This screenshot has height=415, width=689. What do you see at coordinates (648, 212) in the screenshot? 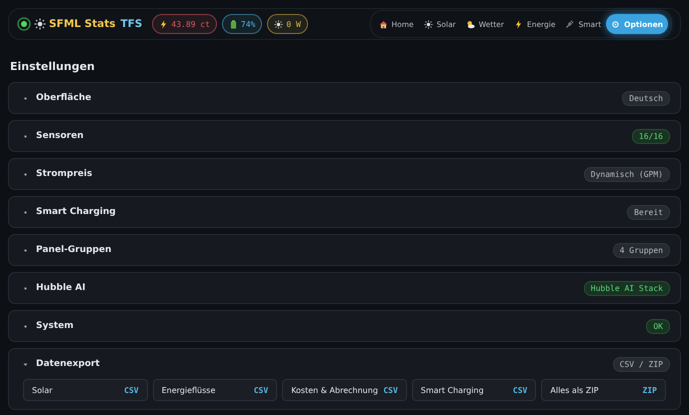
I see `status-badge: Bereit` at bounding box center [648, 212].